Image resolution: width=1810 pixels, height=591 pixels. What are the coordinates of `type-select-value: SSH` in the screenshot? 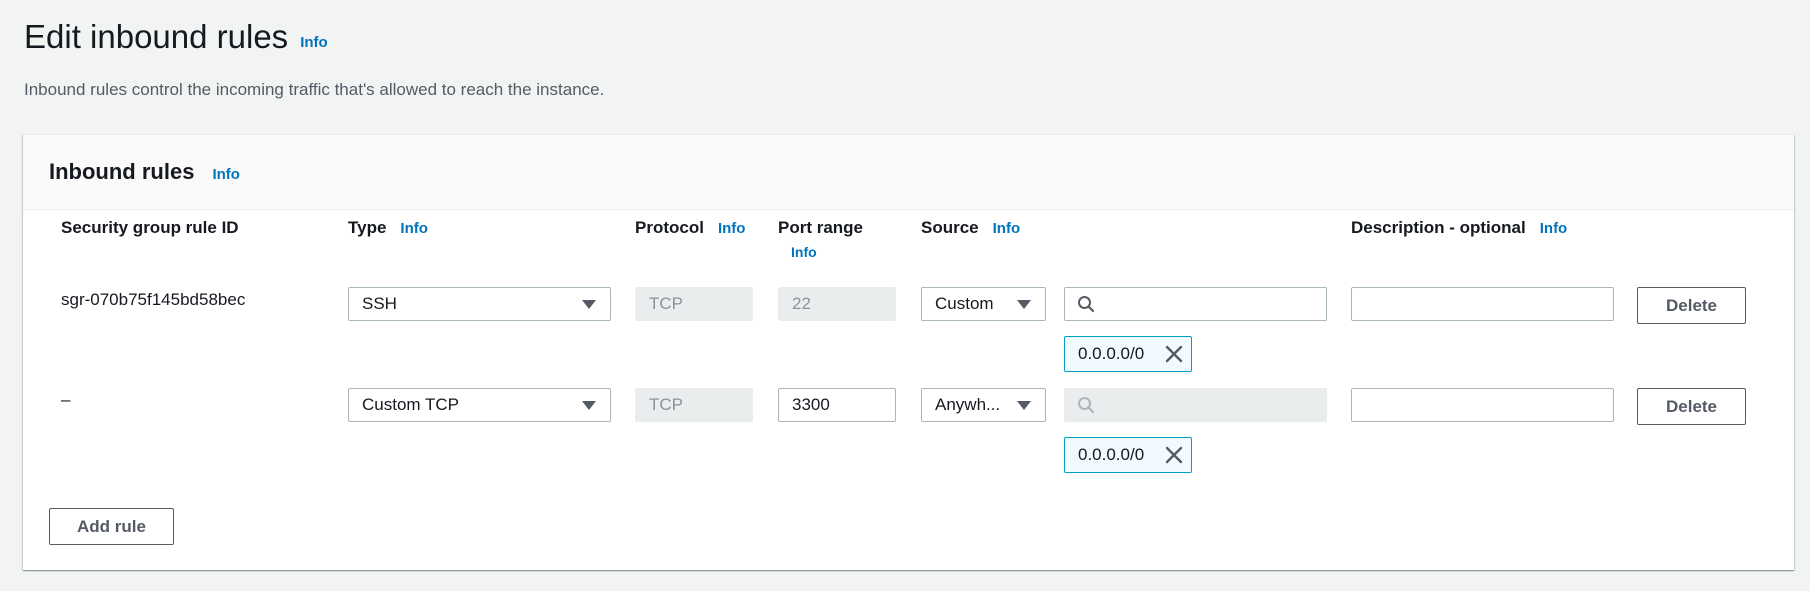 It's located at (379, 303).